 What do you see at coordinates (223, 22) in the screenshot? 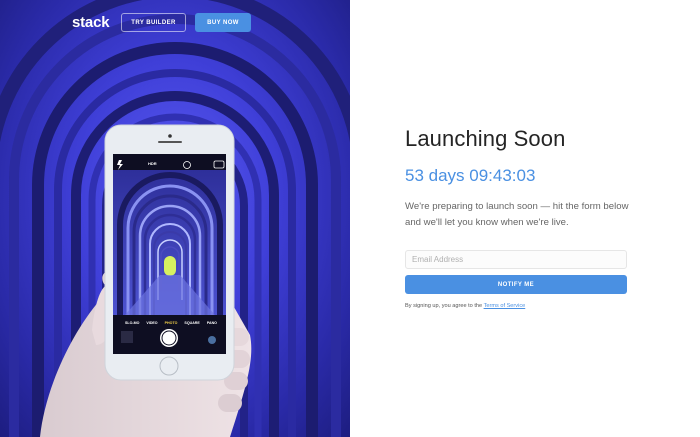
I see `buy-now-button: BUY NOW` at bounding box center [223, 22].